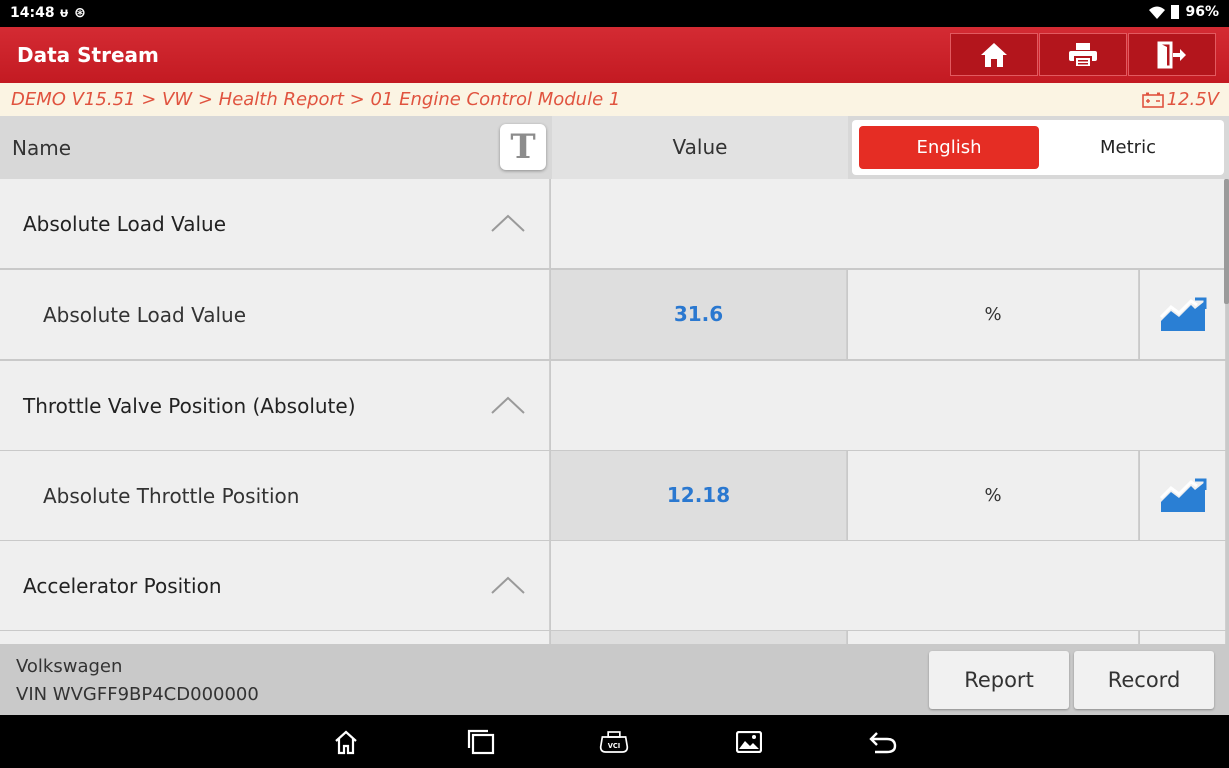 Image resolution: width=1229 pixels, height=768 pixels. I want to click on system-nav-bar: VCI, so click(614, 741).